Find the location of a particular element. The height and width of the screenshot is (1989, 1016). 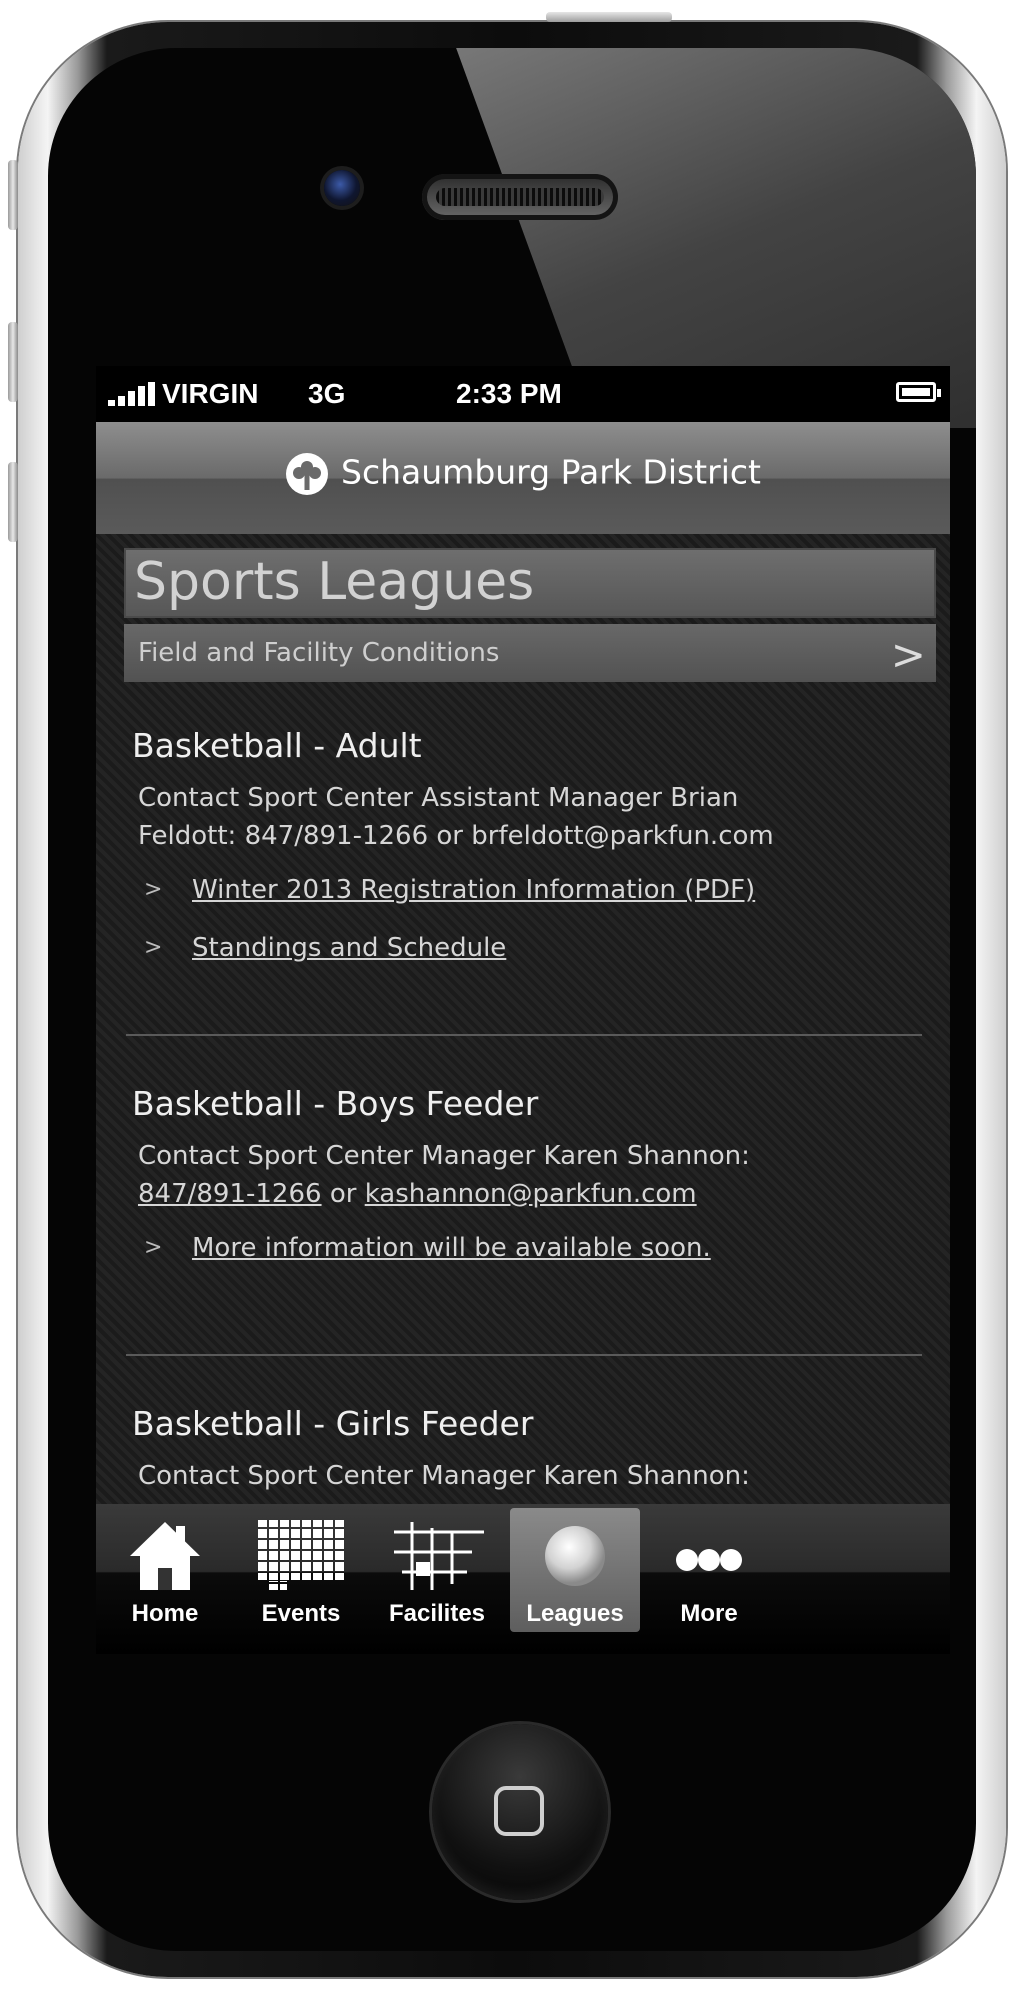

tab-events-label: Events is located at coordinates (301, 1613).